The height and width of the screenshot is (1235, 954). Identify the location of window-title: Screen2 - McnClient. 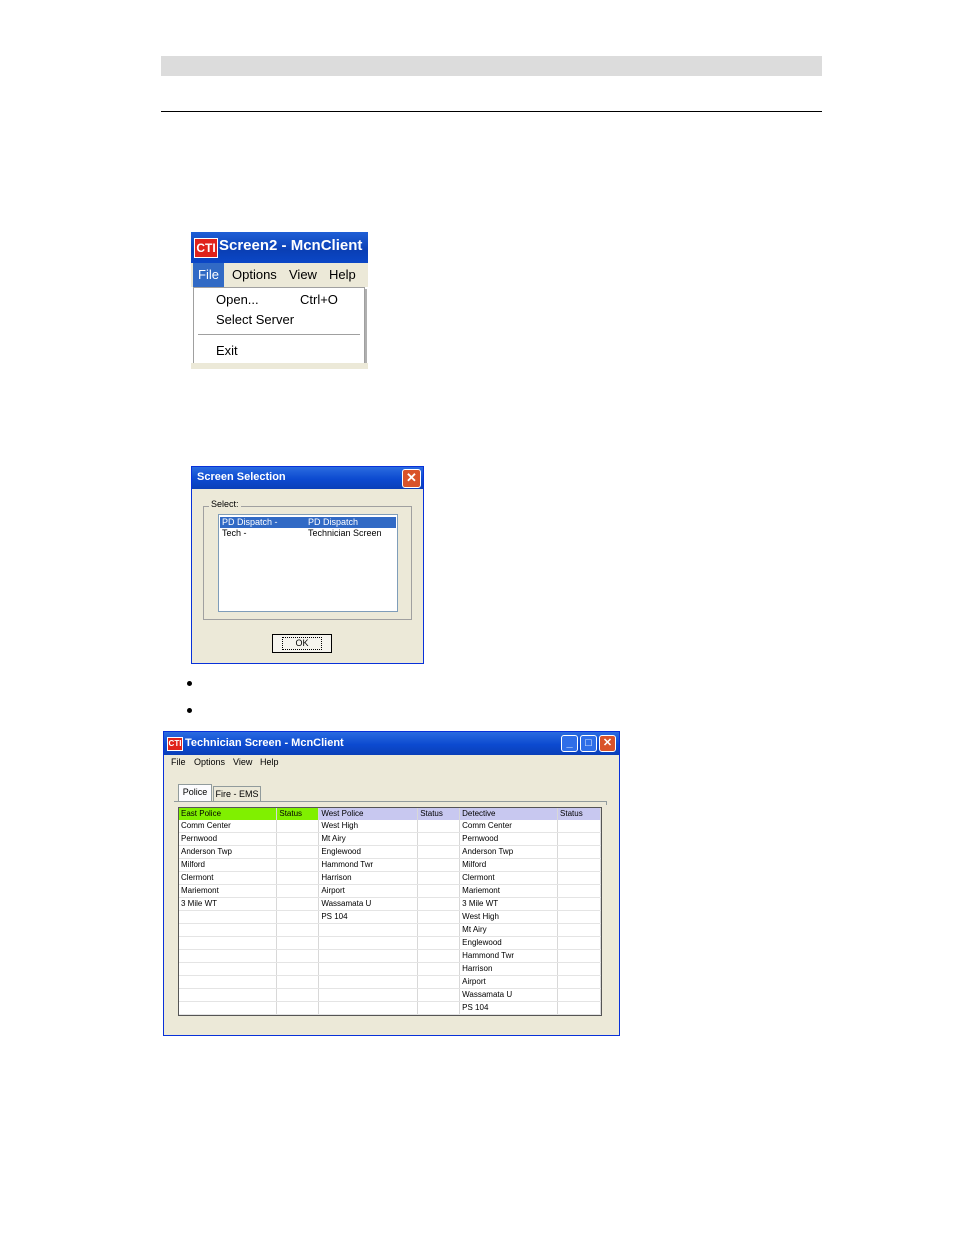
(291, 245).